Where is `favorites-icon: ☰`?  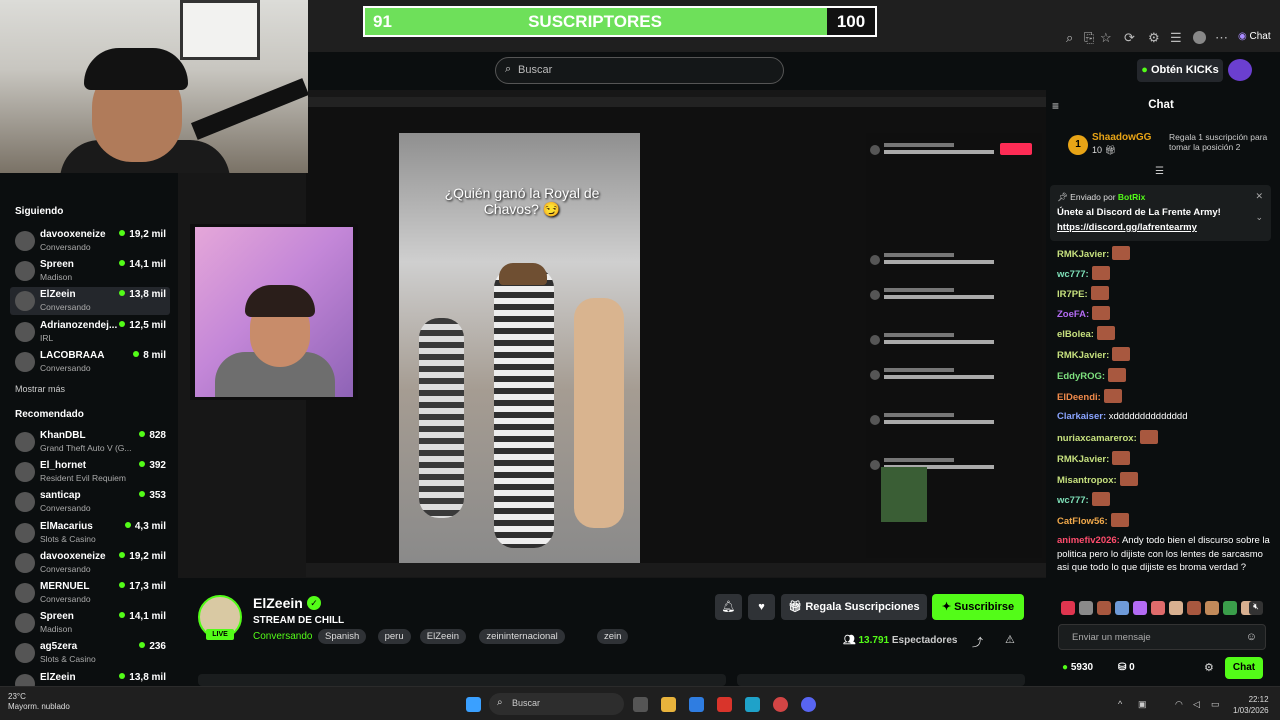
favorites-icon: ☰ is located at coordinates (1176, 38).